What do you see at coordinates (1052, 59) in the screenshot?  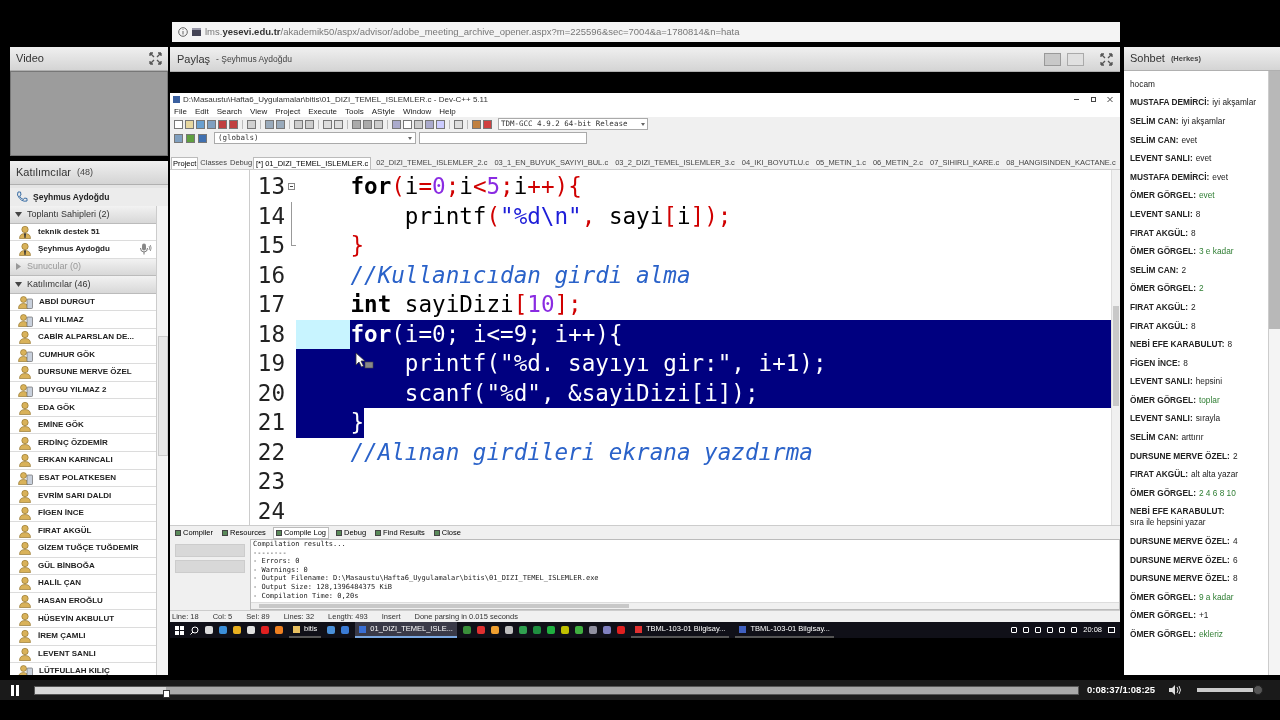 I see `layout-icon` at bounding box center [1052, 59].